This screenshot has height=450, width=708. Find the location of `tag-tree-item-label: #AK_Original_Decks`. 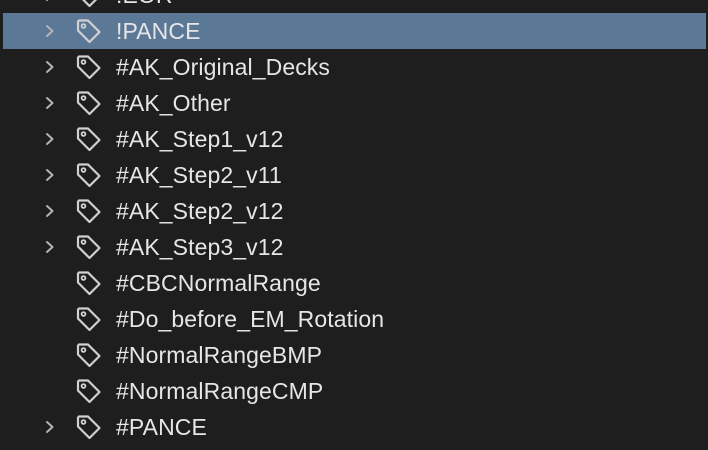

tag-tree-item-label: #AK_Original_Decks is located at coordinates (223, 67).